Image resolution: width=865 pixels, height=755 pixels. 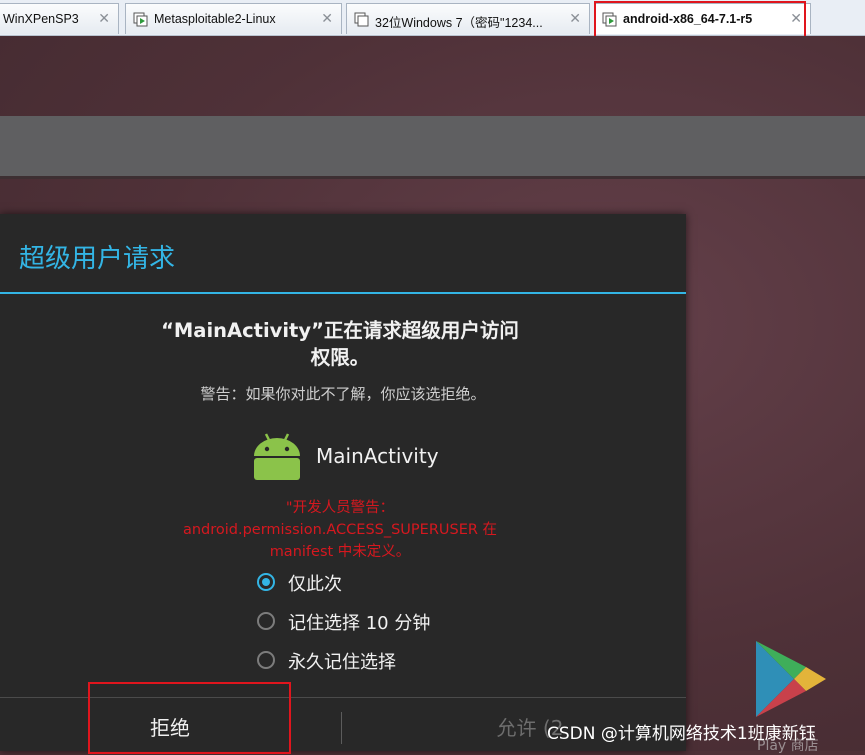 I want to click on option-label: 永久记住选择, so click(x=342, y=662).